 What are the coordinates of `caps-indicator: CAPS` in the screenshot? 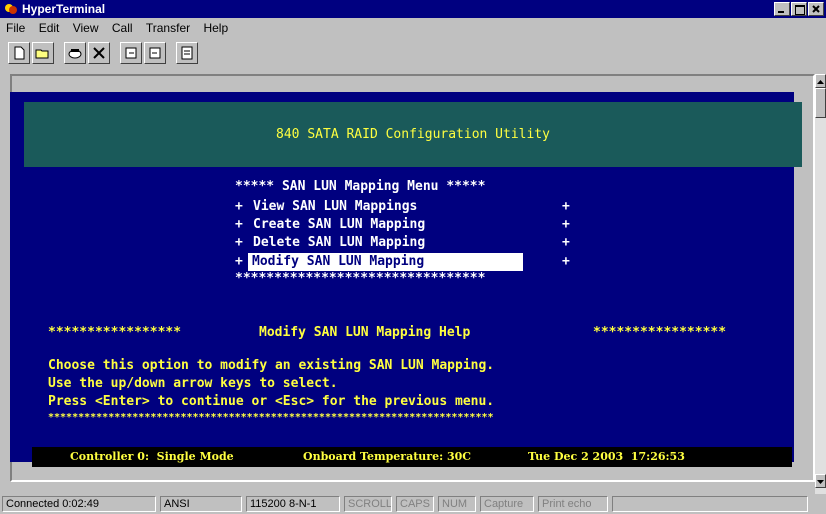 It's located at (415, 504).